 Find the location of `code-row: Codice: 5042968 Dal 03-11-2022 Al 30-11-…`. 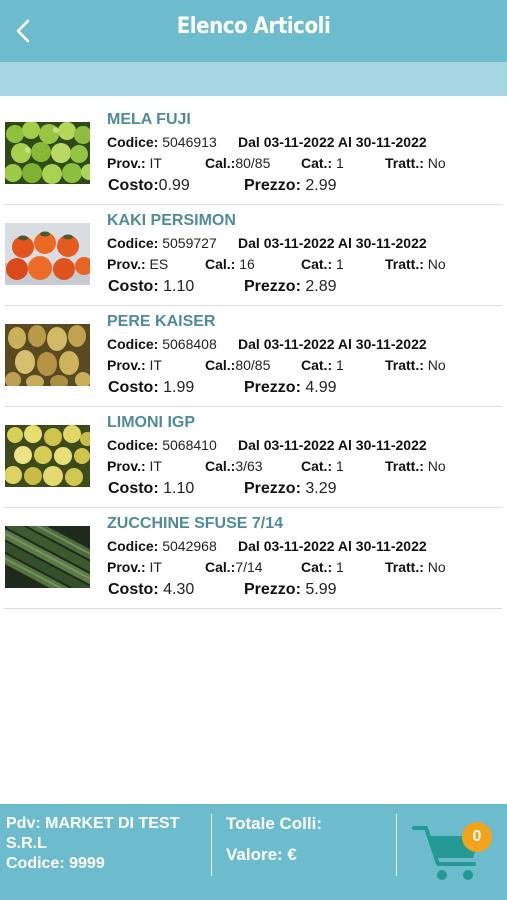

code-row: Codice: 5042968 Dal 03-11-2022 Al 30-11-… is located at coordinates (304, 546).